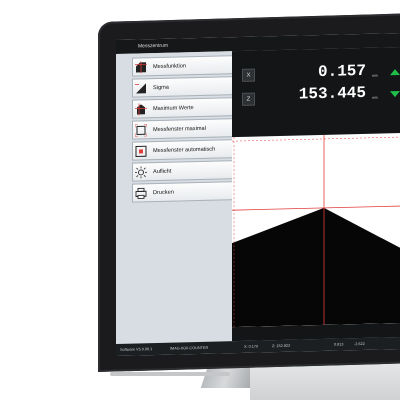 This screenshot has width=400, height=400. Describe the element at coordinates (316, 139) in the screenshot. I see `window-border-top` at that location.